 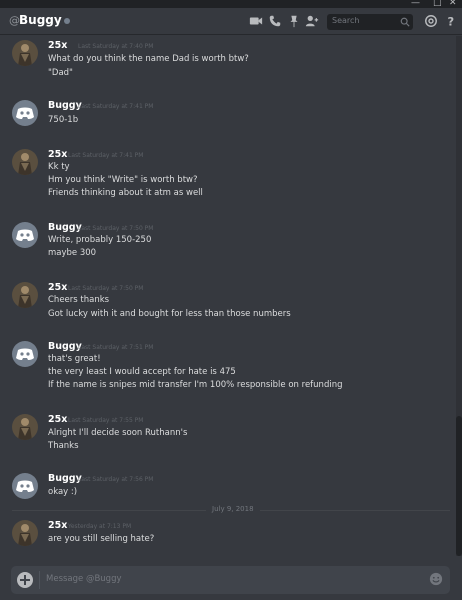 I want to click on messages-scrollbar, so click(x=459, y=296).